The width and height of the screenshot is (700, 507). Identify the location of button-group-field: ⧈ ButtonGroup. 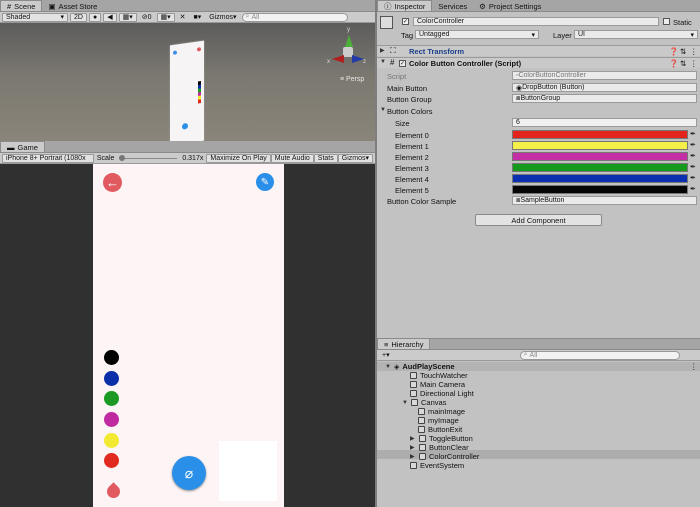
(604, 98).